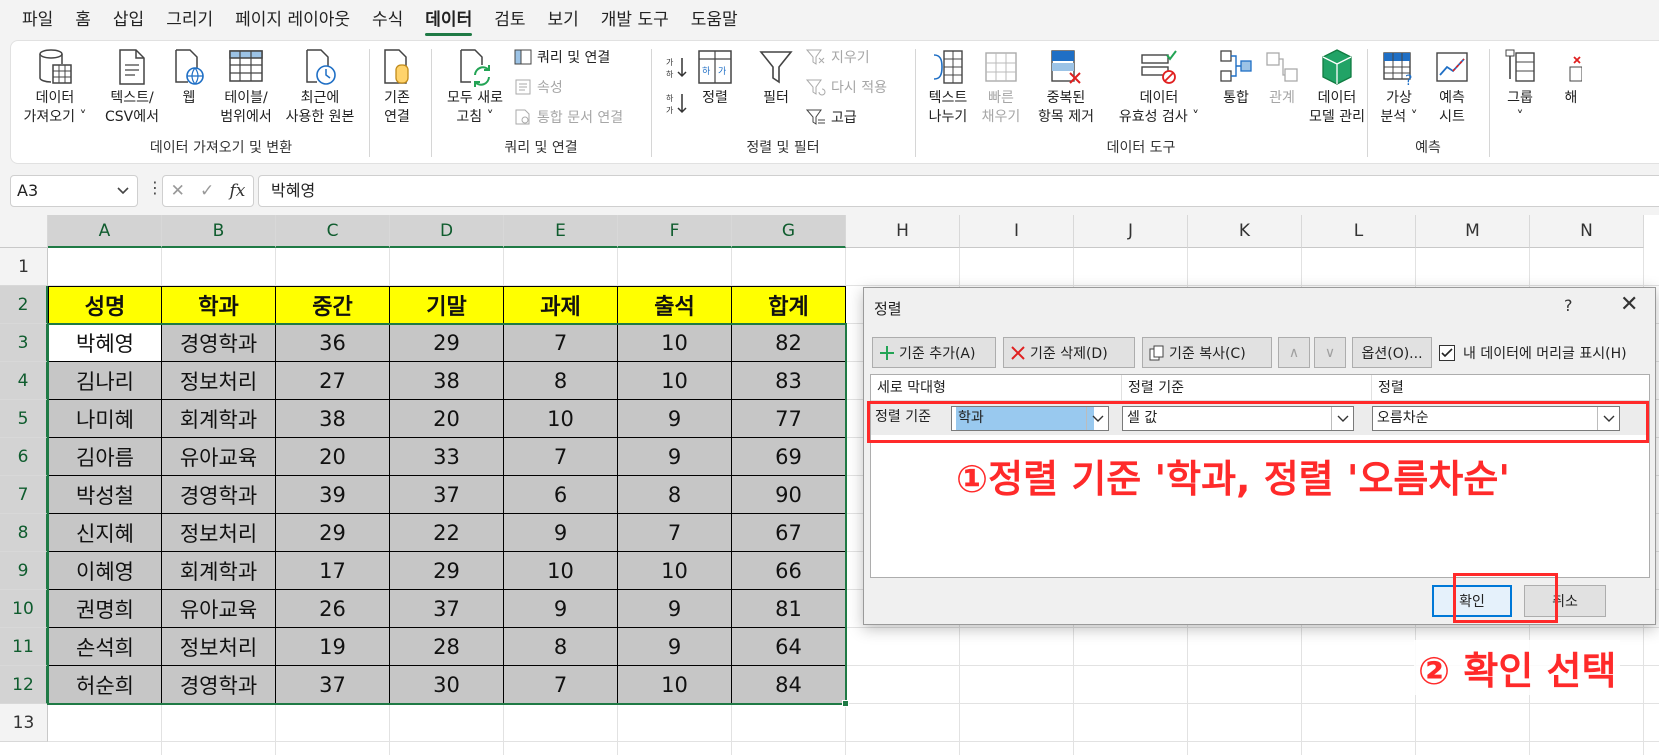  I want to click on ok-button: 확인, so click(1472, 601).